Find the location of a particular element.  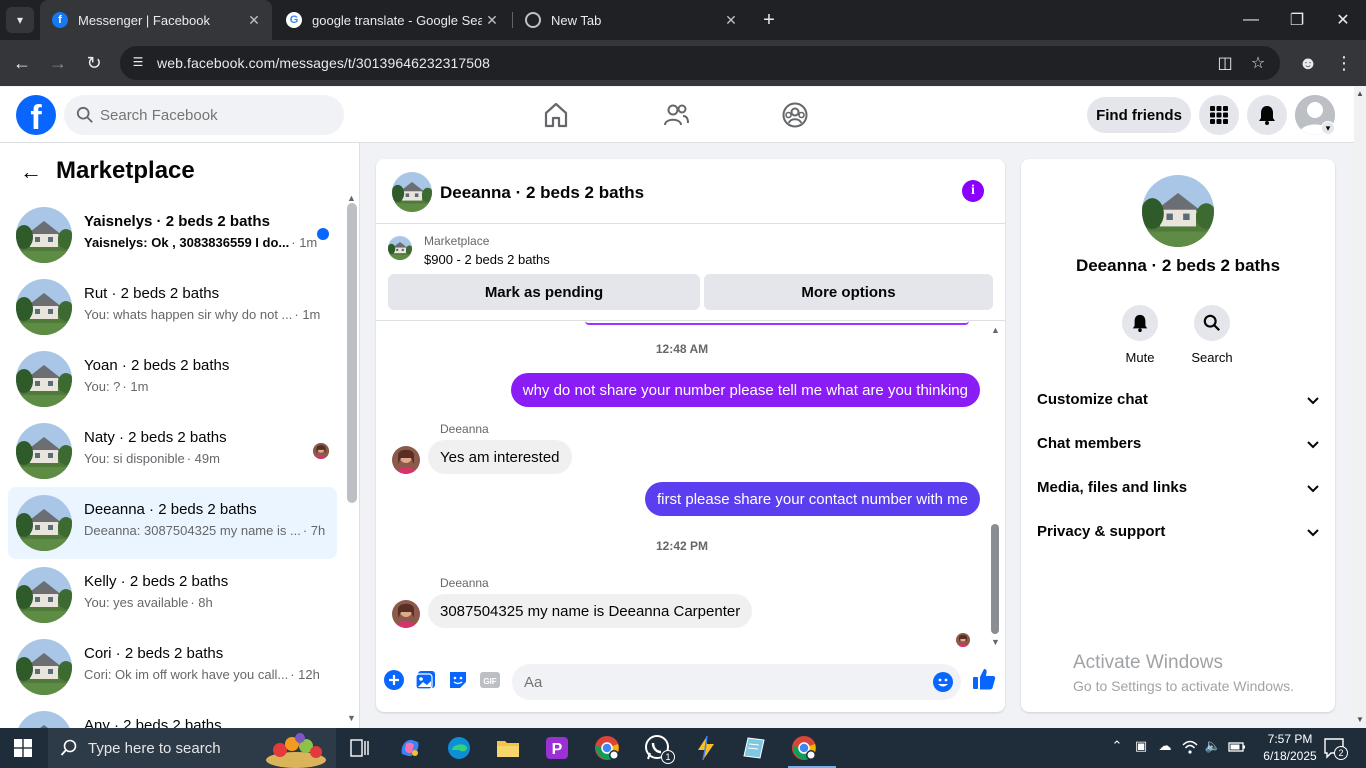

wifi-icon is located at coordinates (1190, 747).